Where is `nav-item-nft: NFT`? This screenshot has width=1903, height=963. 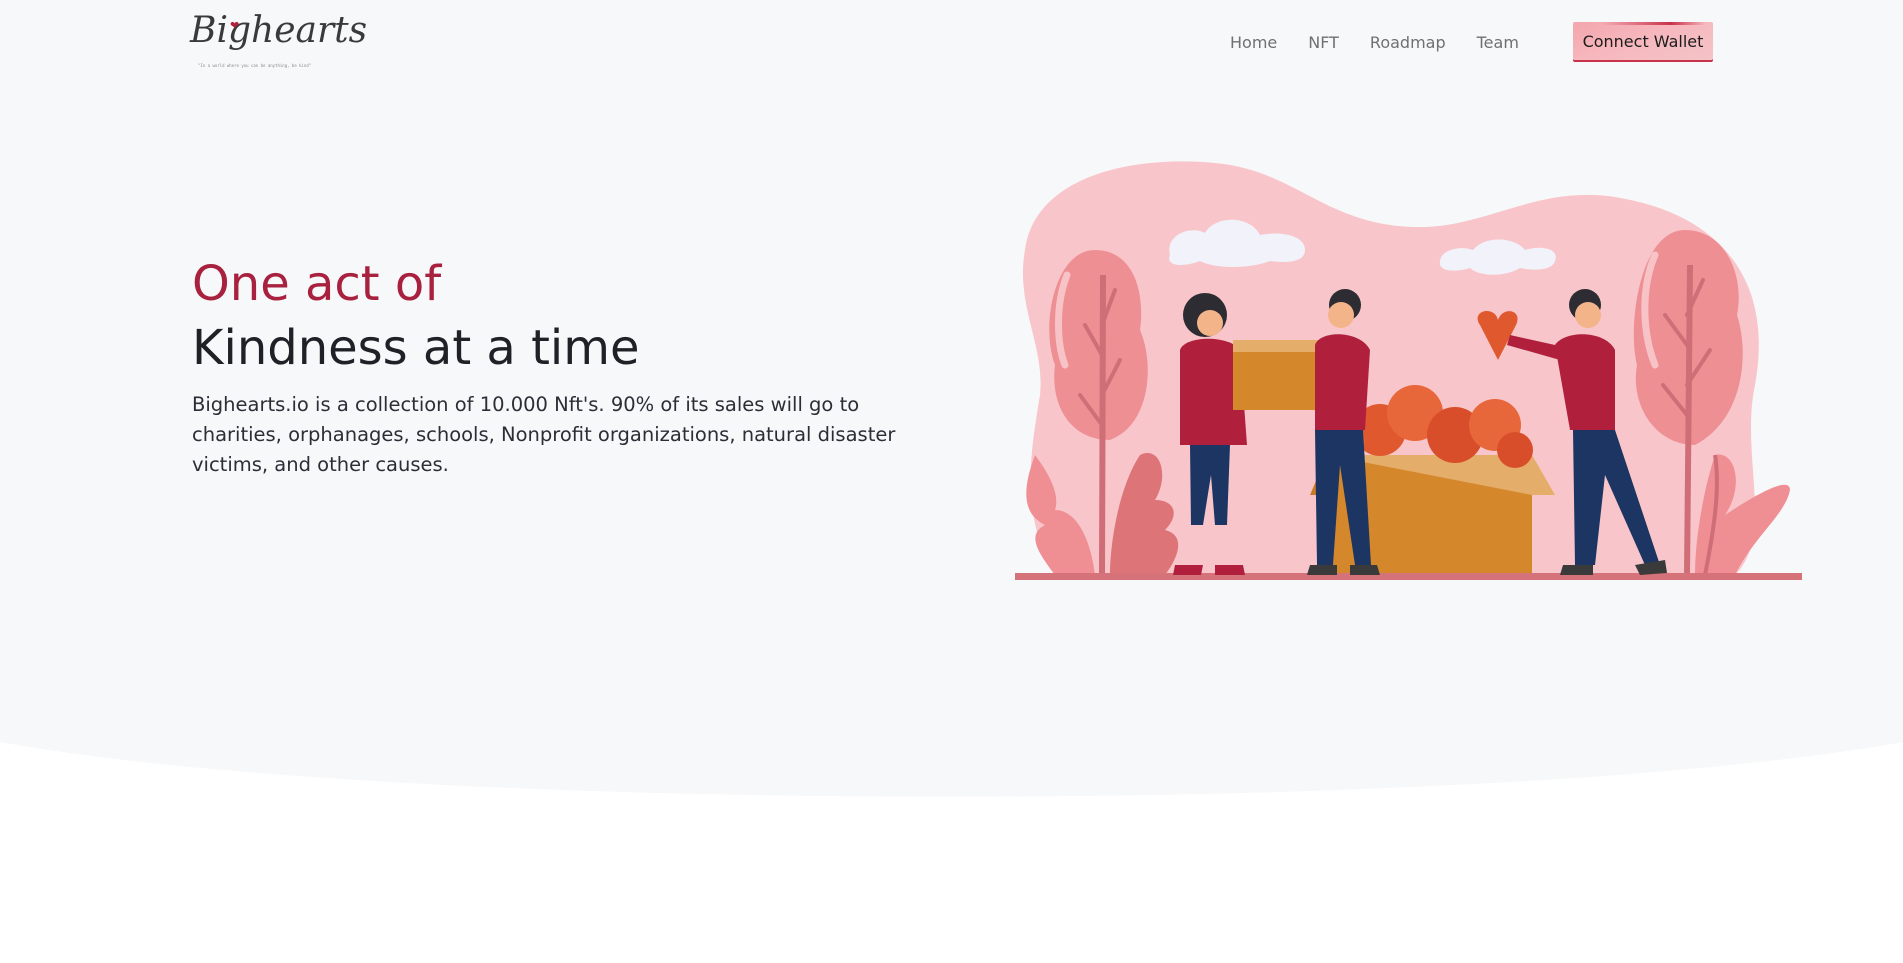 nav-item-nft: NFT is located at coordinates (1323, 42).